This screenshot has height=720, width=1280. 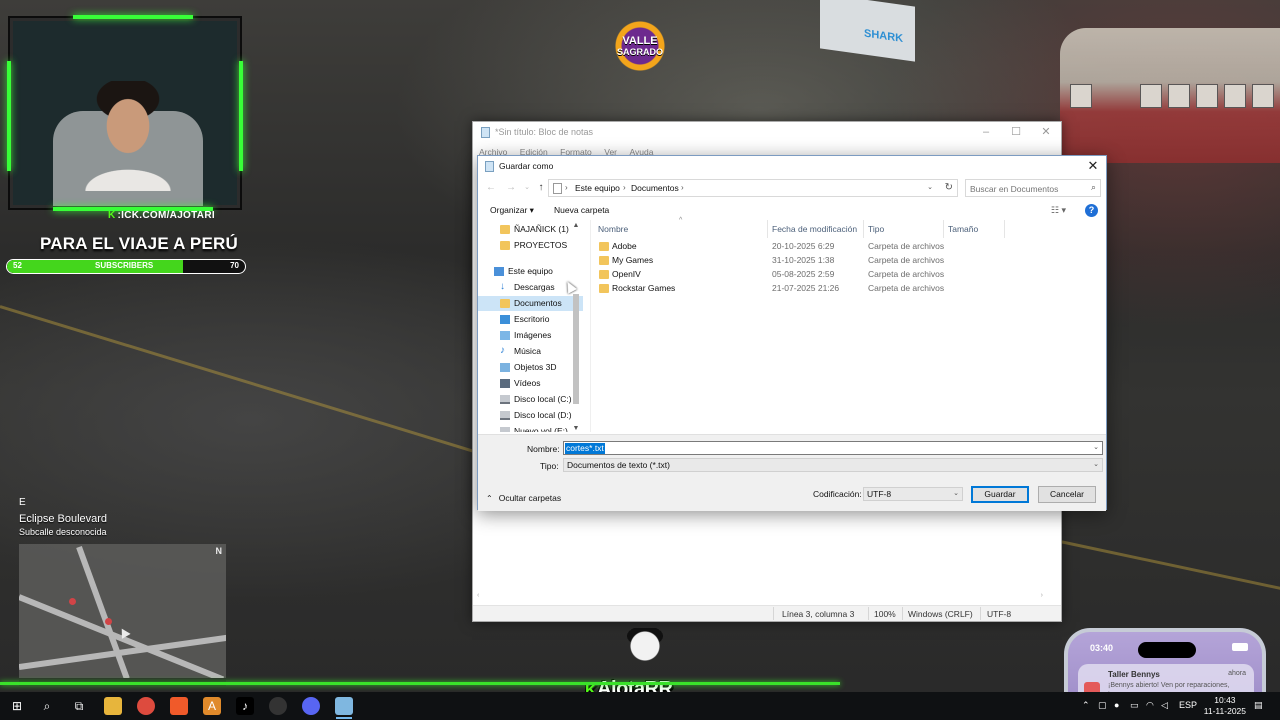 I want to click on taskbar-clock: 10:43 11-11-2025, so click(x=1225, y=706).